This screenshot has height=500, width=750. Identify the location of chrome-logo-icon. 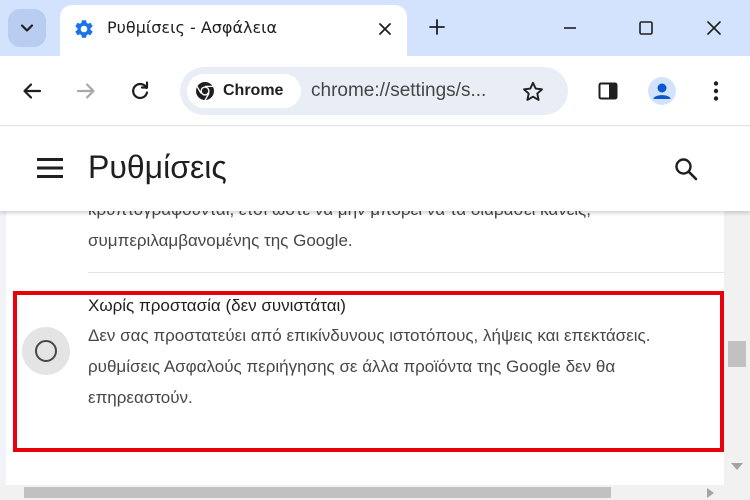
(205, 91).